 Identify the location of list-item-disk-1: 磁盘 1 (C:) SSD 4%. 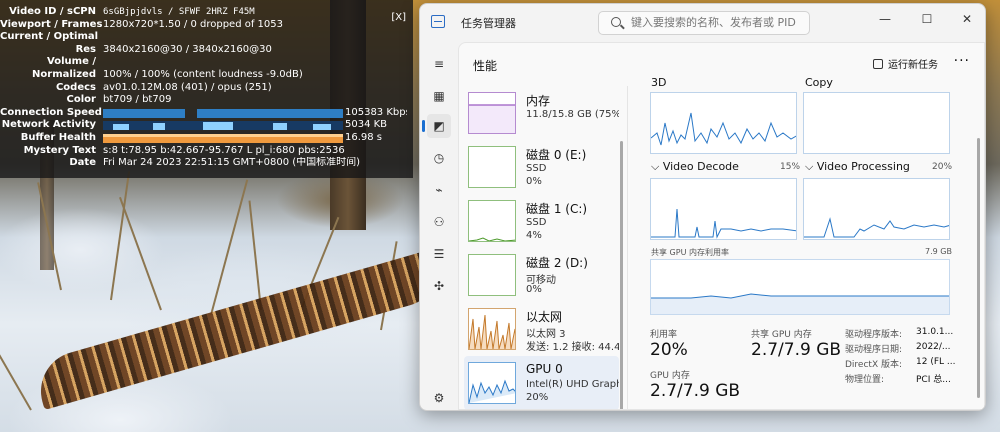
(541, 221).